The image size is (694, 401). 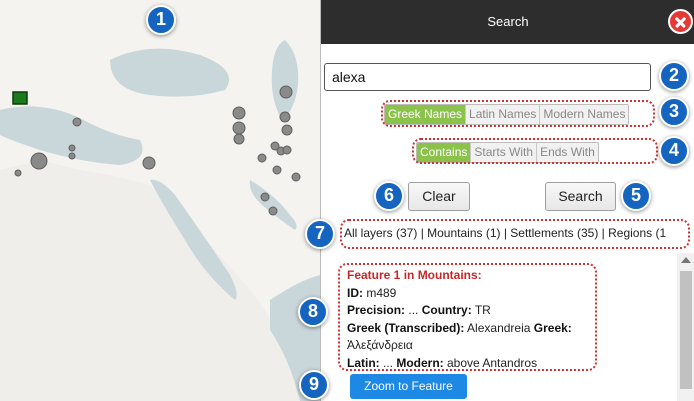 I want to click on feature-precision-row: Precision: ... Country: TR, so click(x=472, y=311).